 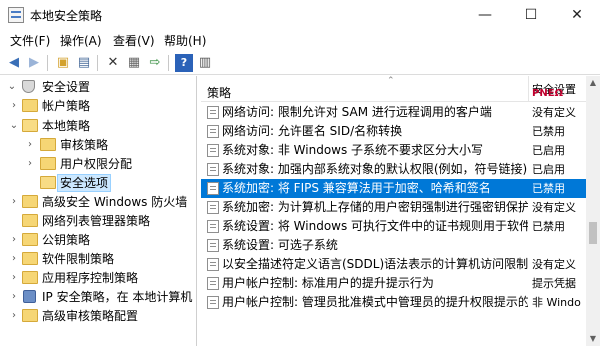 What do you see at coordinates (391, 81) in the screenshot?
I see `sort-arrow-icon: ⌃` at bounding box center [391, 81].